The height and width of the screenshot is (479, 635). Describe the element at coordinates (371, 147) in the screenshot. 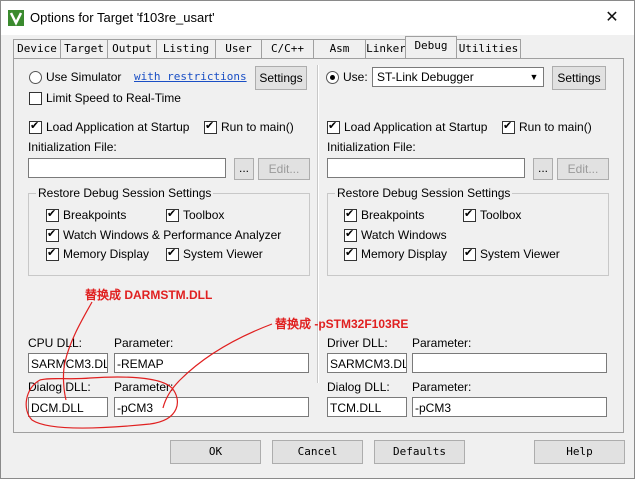

I see `right-init-file-label: Initialization File:` at that location.